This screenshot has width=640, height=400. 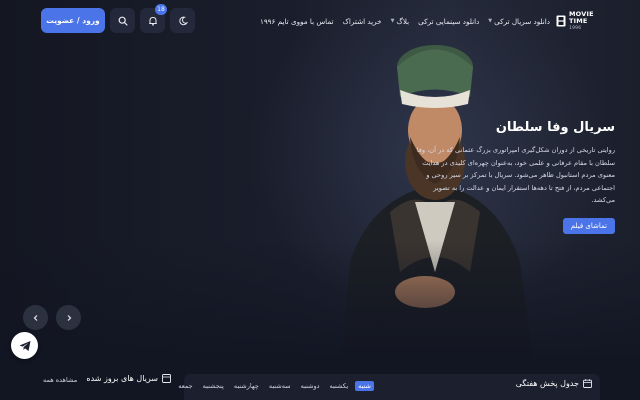 I want to click on tab-day-monday: دوشنبه, so click(x=310, y=386).